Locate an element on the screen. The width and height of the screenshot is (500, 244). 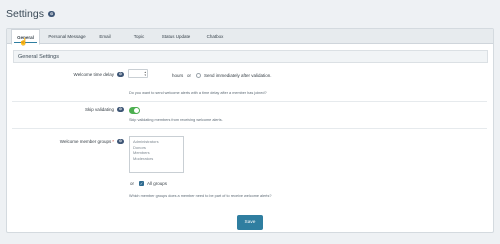
tab-status-update: Status Update is located at coordinates (176, 36).